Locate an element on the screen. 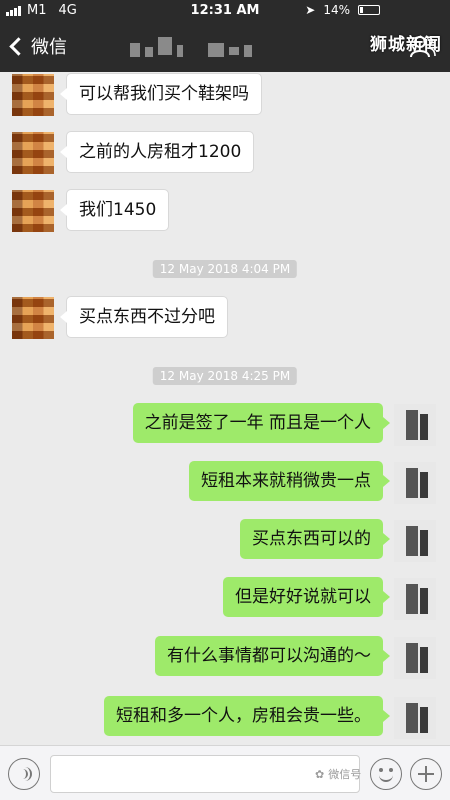 Image resolution: width=450 pixels, height=800 pixels. message-outgoing: 有什么事情都可以沟通的～ is located at coordinates (272, 656).